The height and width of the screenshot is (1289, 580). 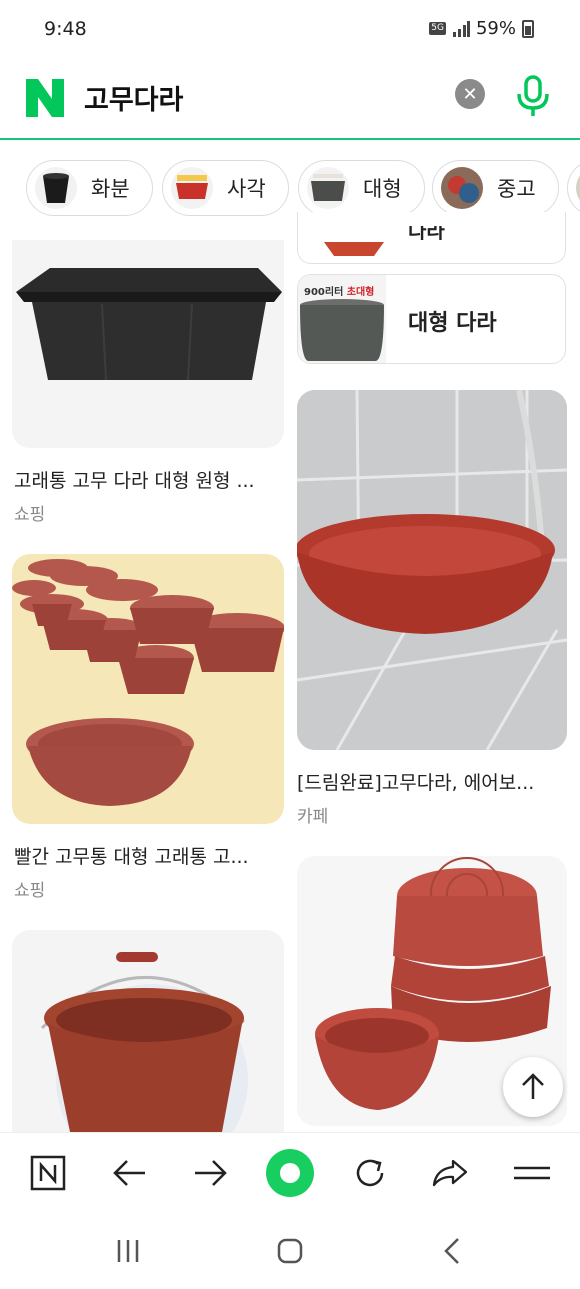 I want to click on status-indicators: 5G 59%, so click(x=481, y=28).